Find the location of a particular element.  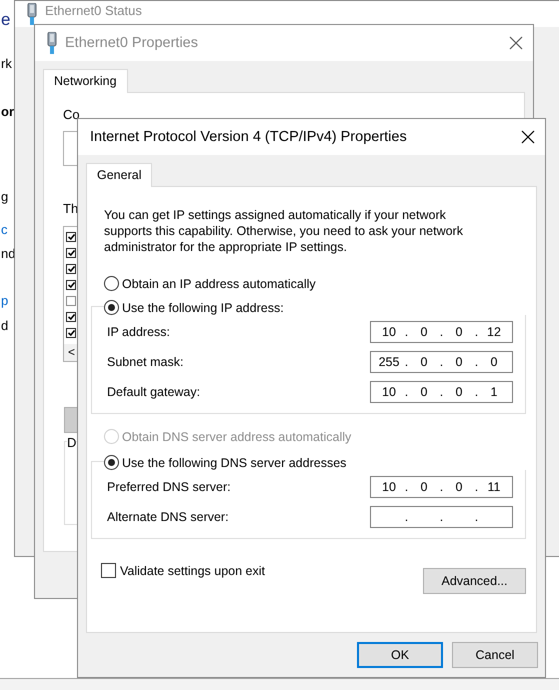

ip-address-field: 255 . 0 . 0 . 0 is located at coordinates (441, 362).